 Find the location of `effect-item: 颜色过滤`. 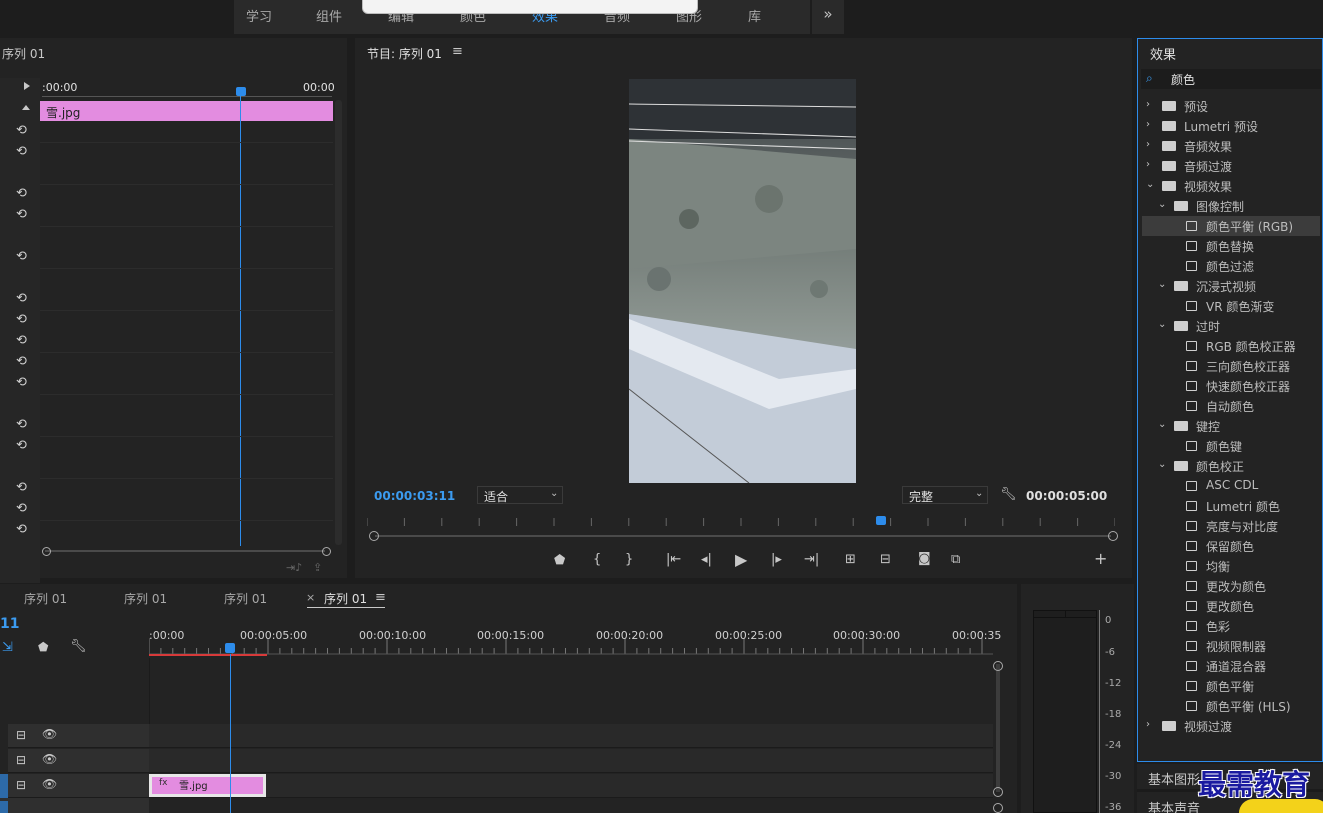

effect-item: 颜色过滤 is located at coordinates (1231, 266).